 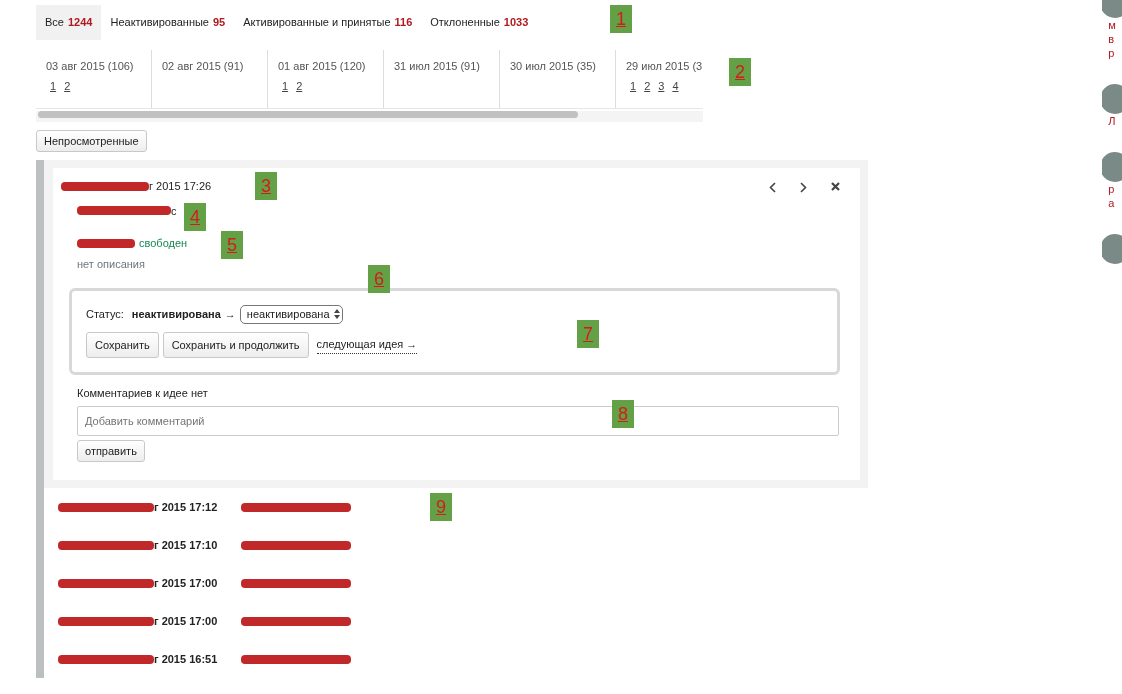 What do you see at coordinates (588, 334) in the screenshot?
I see `annotation-marker: 7` at bounding box center [588, 334].